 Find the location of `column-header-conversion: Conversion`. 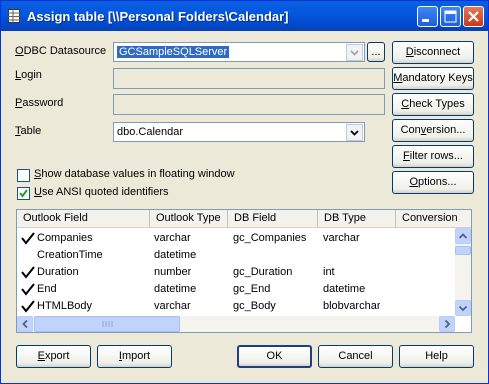

column-header-conversion: Conversion is located at coordinates (433, 219).